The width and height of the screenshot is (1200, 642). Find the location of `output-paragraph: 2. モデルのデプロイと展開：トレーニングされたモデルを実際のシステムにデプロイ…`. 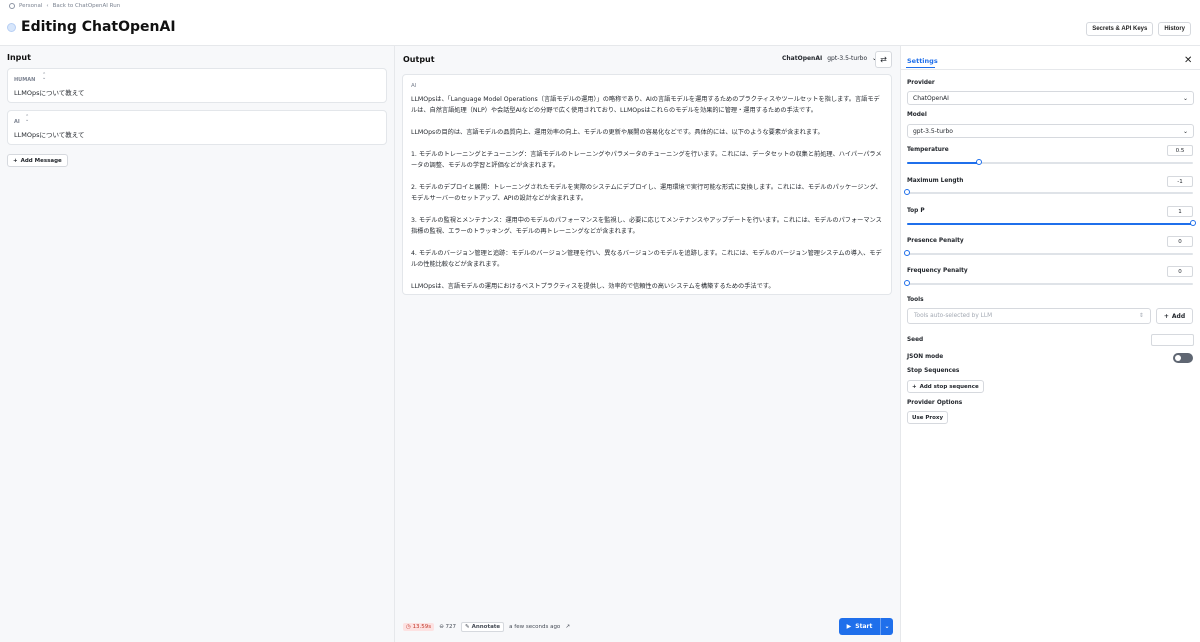

output-paragraph: 2. モデルのデプロイと展開：トレーニングされたモデルを実際のシステムにデプロイ… is located at coordinates (646, 193).